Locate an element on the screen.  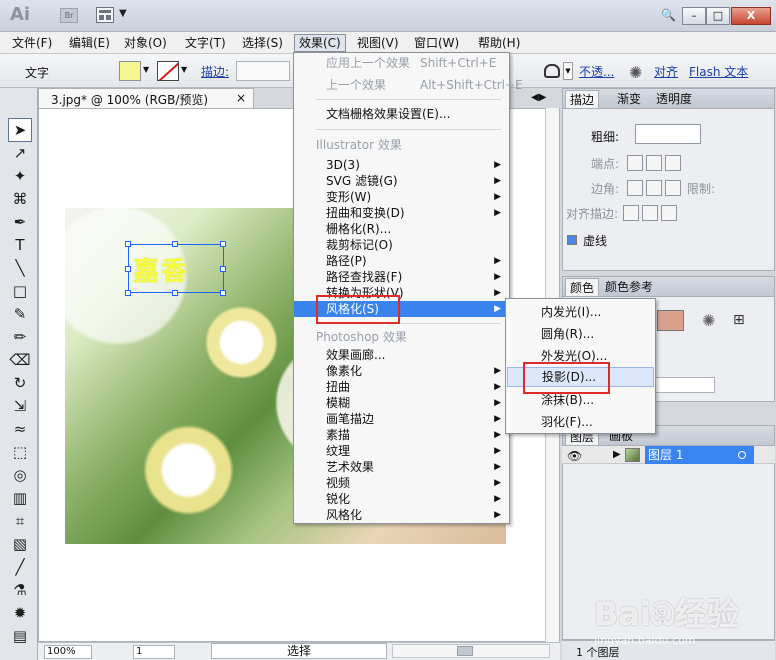
align-inside-icon is located at coordinates (650, 213).